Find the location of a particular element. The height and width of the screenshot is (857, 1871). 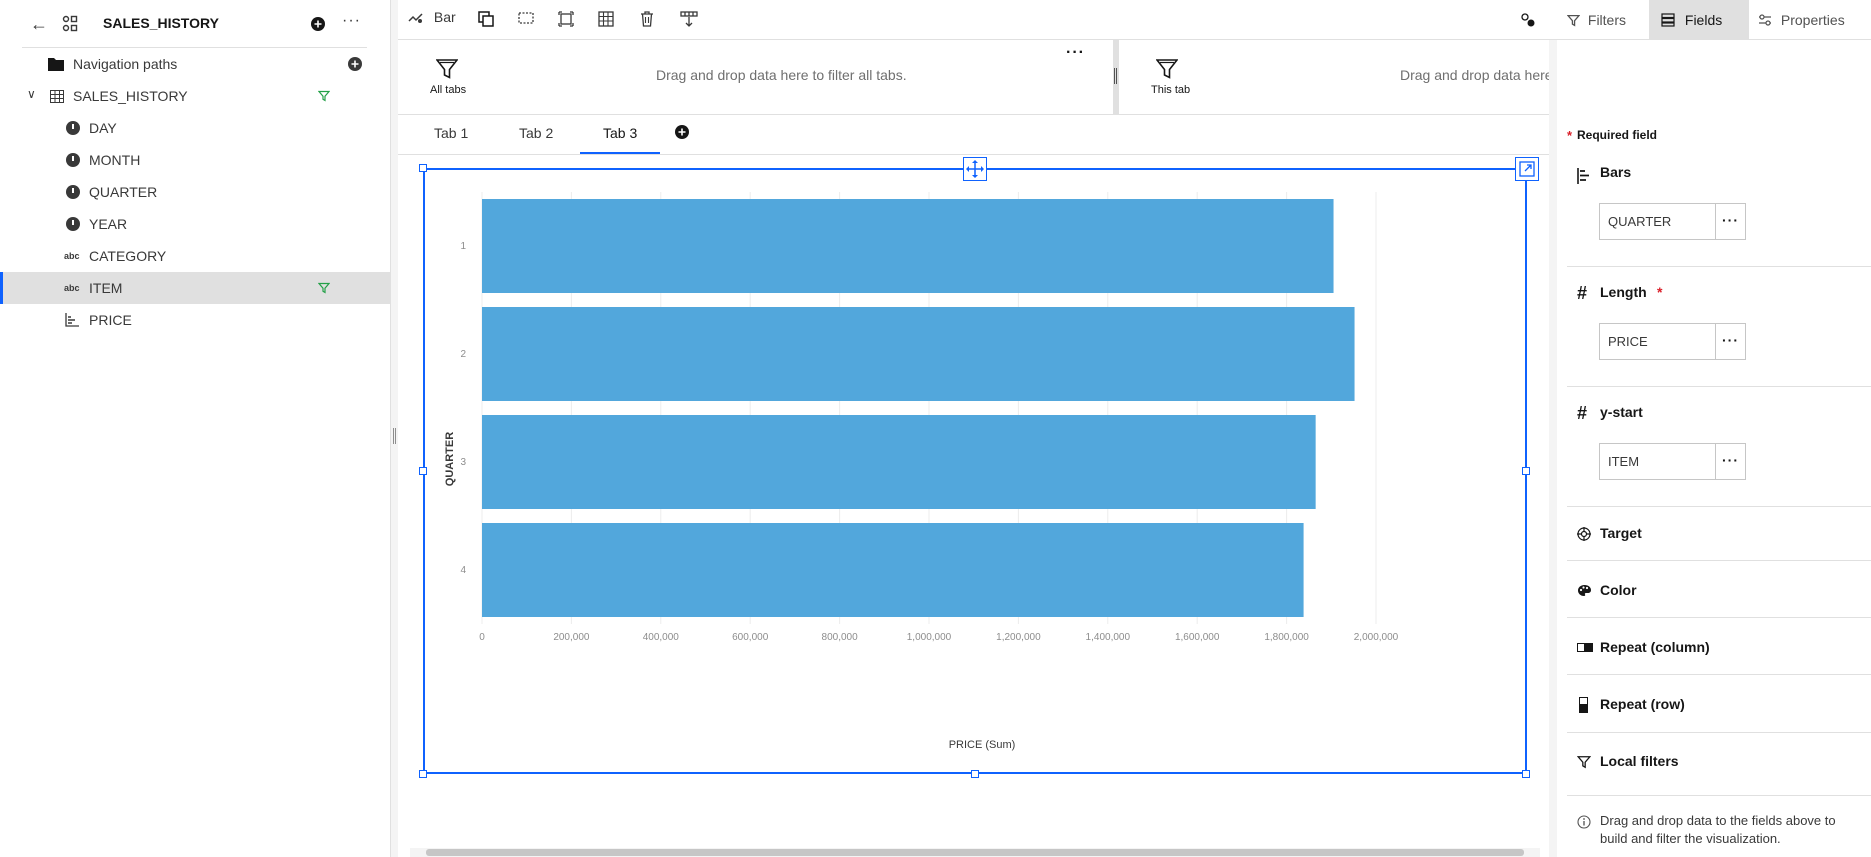

data-source-title: SALES_HISTORY is located at coordinates (161, 23).